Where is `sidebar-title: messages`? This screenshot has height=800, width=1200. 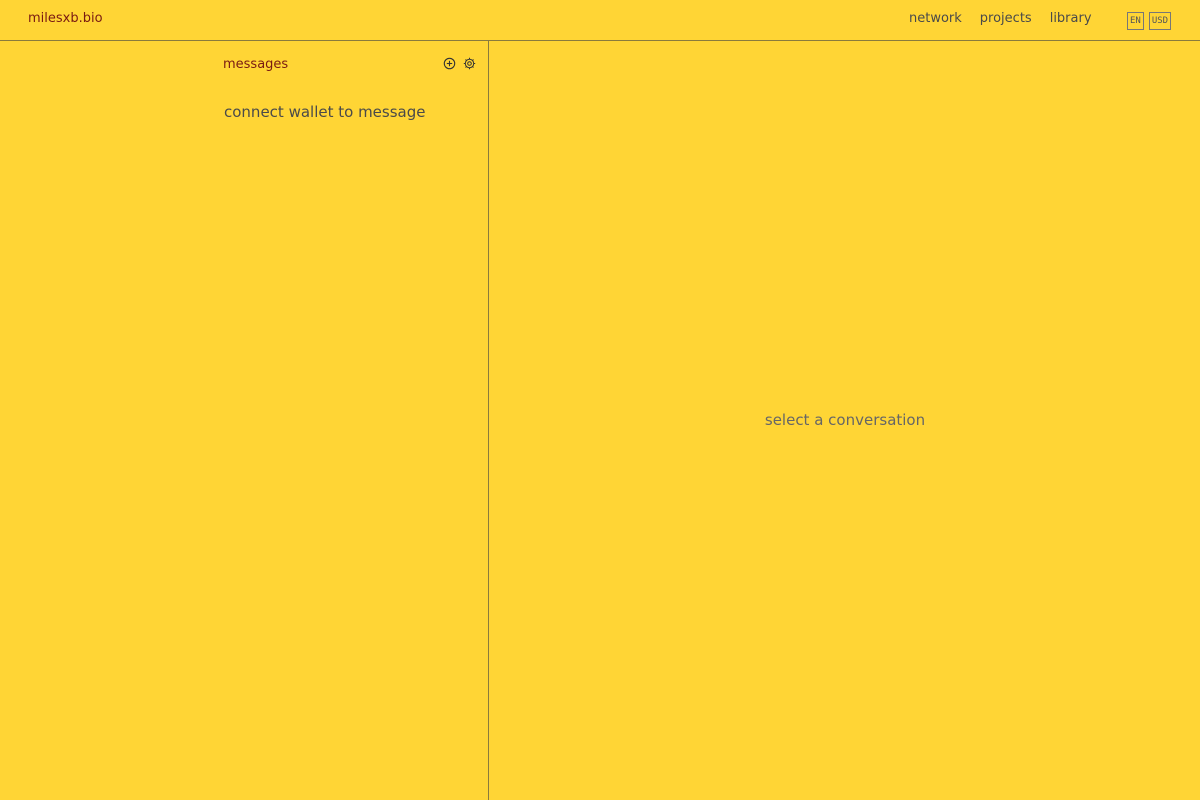 sidebar-title: messages is located at coordinates (256, 64).